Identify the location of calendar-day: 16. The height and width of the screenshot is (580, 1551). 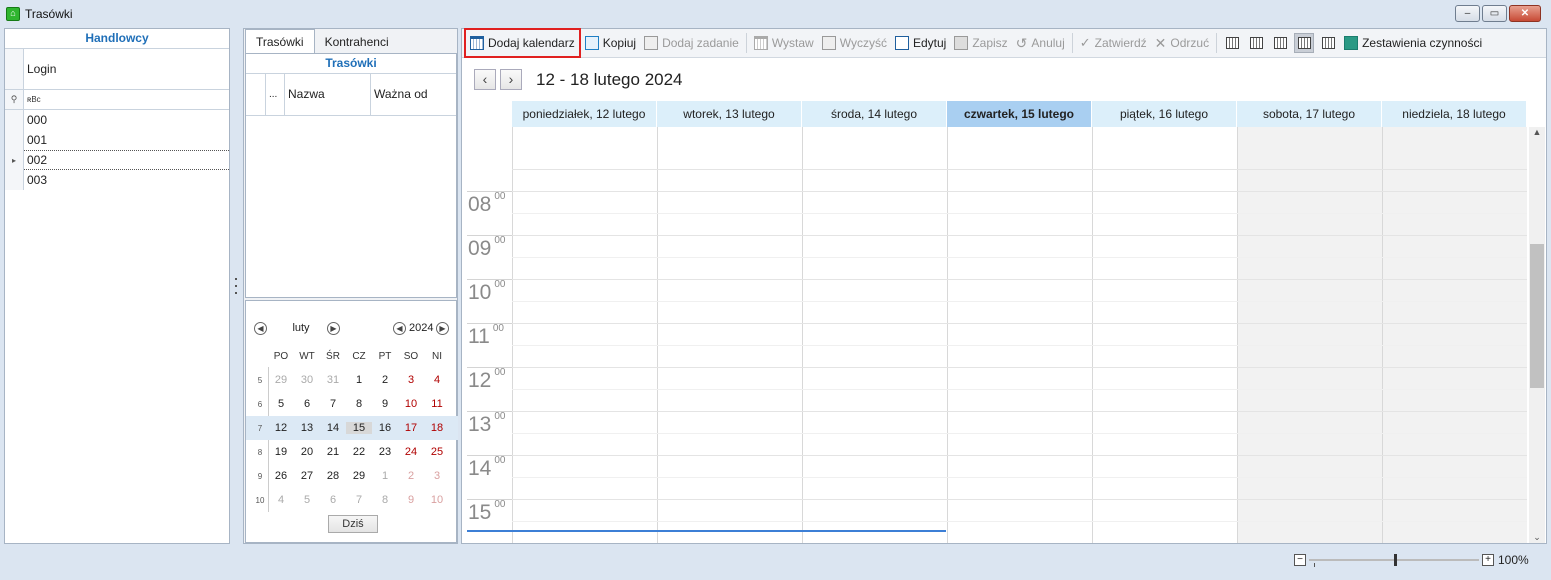
(385, 428).